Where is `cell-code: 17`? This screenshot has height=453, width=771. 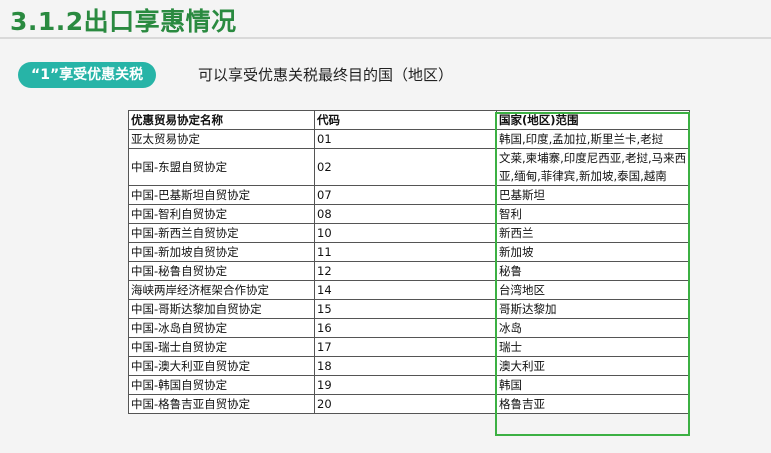 cell-code: 17 is located at coordinates (405, 347).